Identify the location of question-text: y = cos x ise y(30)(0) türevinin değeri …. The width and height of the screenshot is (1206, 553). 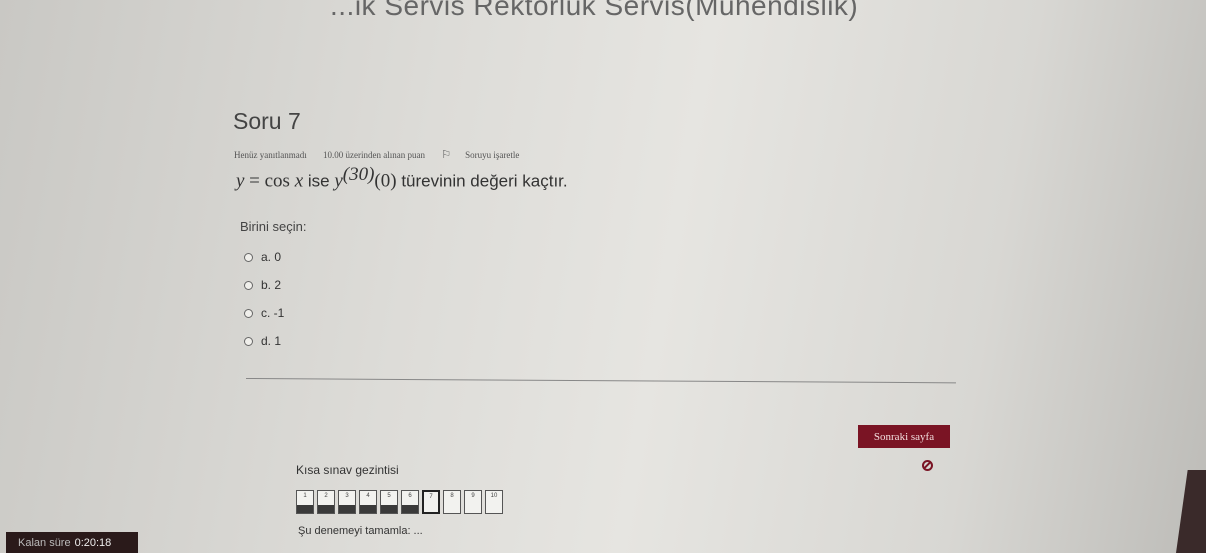
(402, 178).